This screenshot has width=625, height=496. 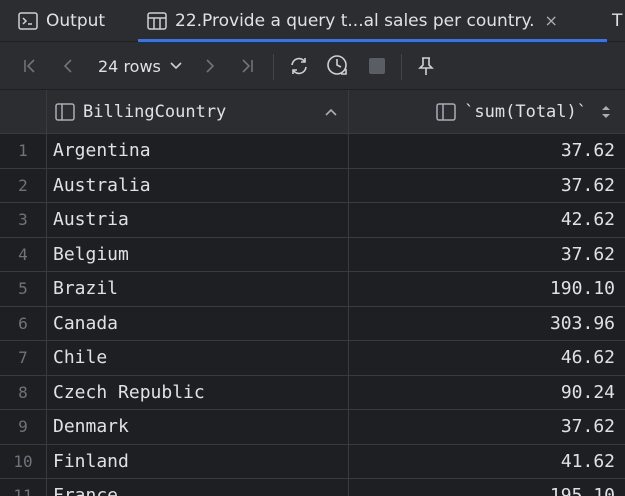 What do you see at coordinates (23, 289) in the screenshot?
I see `row-number: 5` at bounding box center [23, 289].